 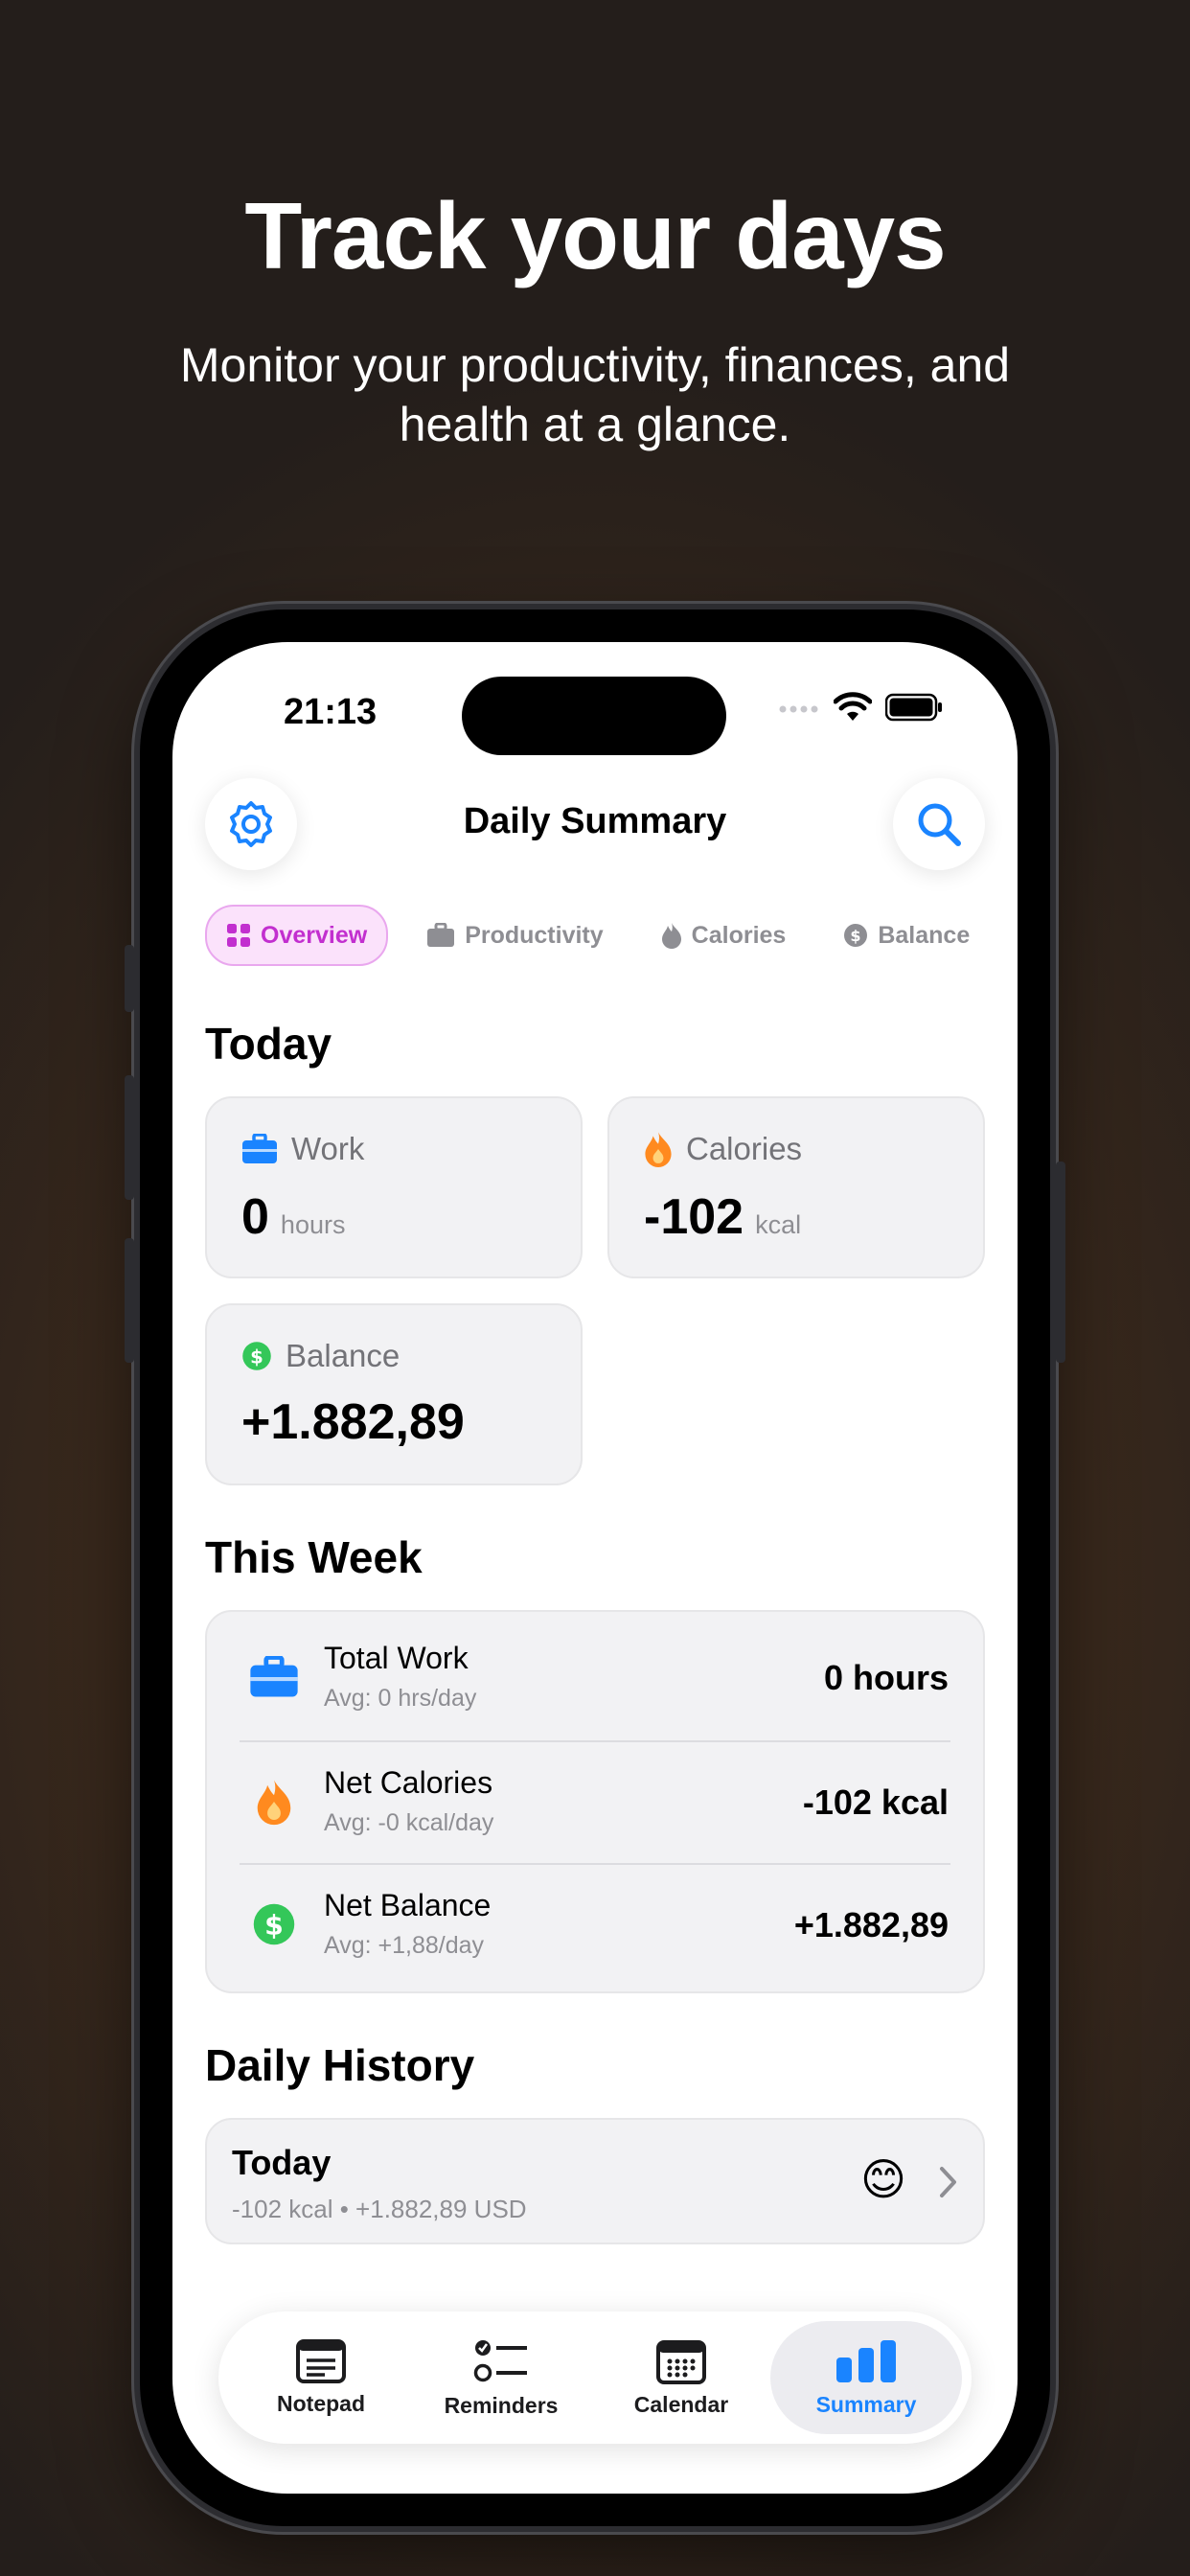 What do you see at coordinates (796, 1187) in the screenshot?
I see `calories-card: Calories -102 kcal` at bounding box center [796, 1187].